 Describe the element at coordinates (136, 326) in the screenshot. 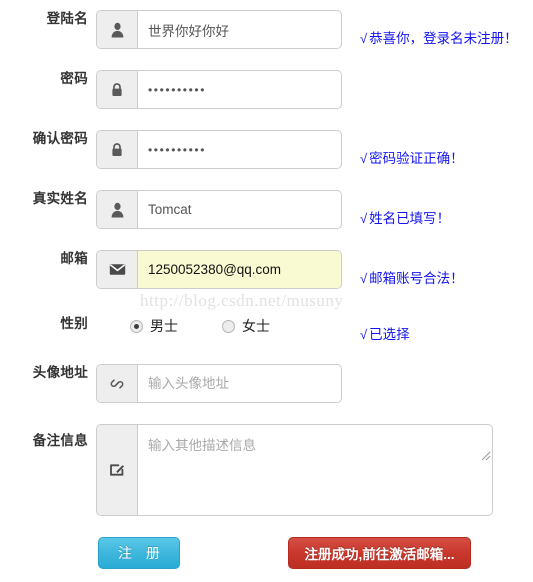

I see `radio-dot-male` at that location.